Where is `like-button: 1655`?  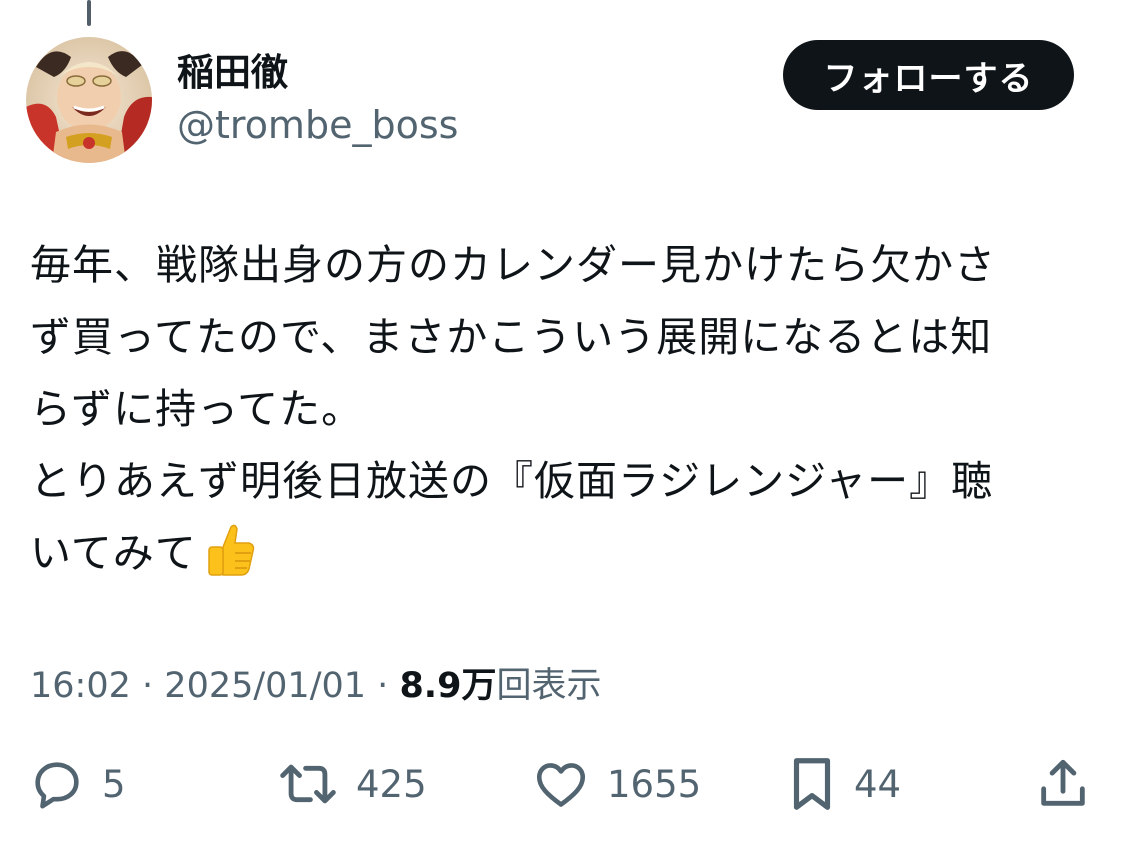 like-button: 1655 is located at coordinates (616, 784).